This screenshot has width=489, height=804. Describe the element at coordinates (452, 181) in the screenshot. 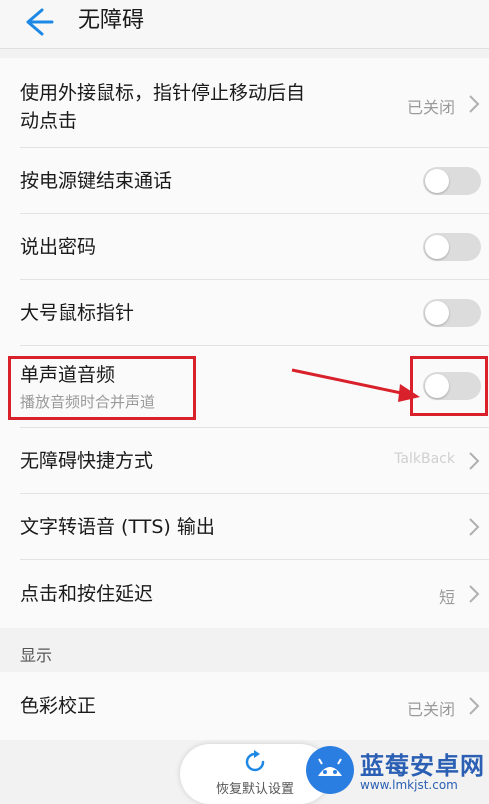

I see `power-end-call-toggle` at that location.